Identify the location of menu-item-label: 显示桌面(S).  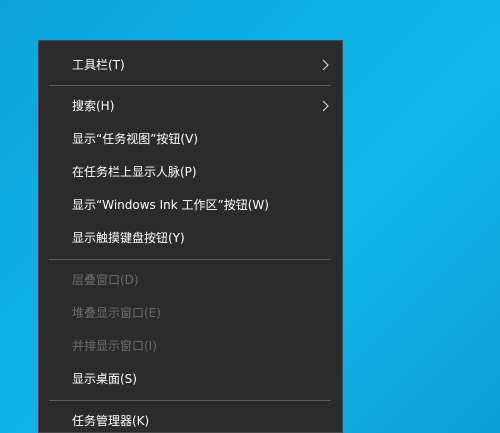
(104, 379).